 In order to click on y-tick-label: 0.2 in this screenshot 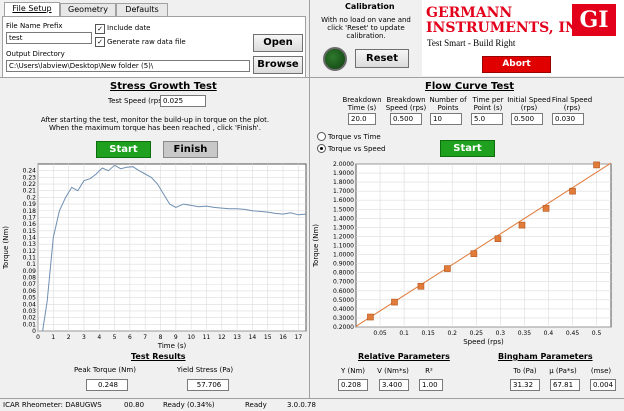, I will do `click(31, 197)`.